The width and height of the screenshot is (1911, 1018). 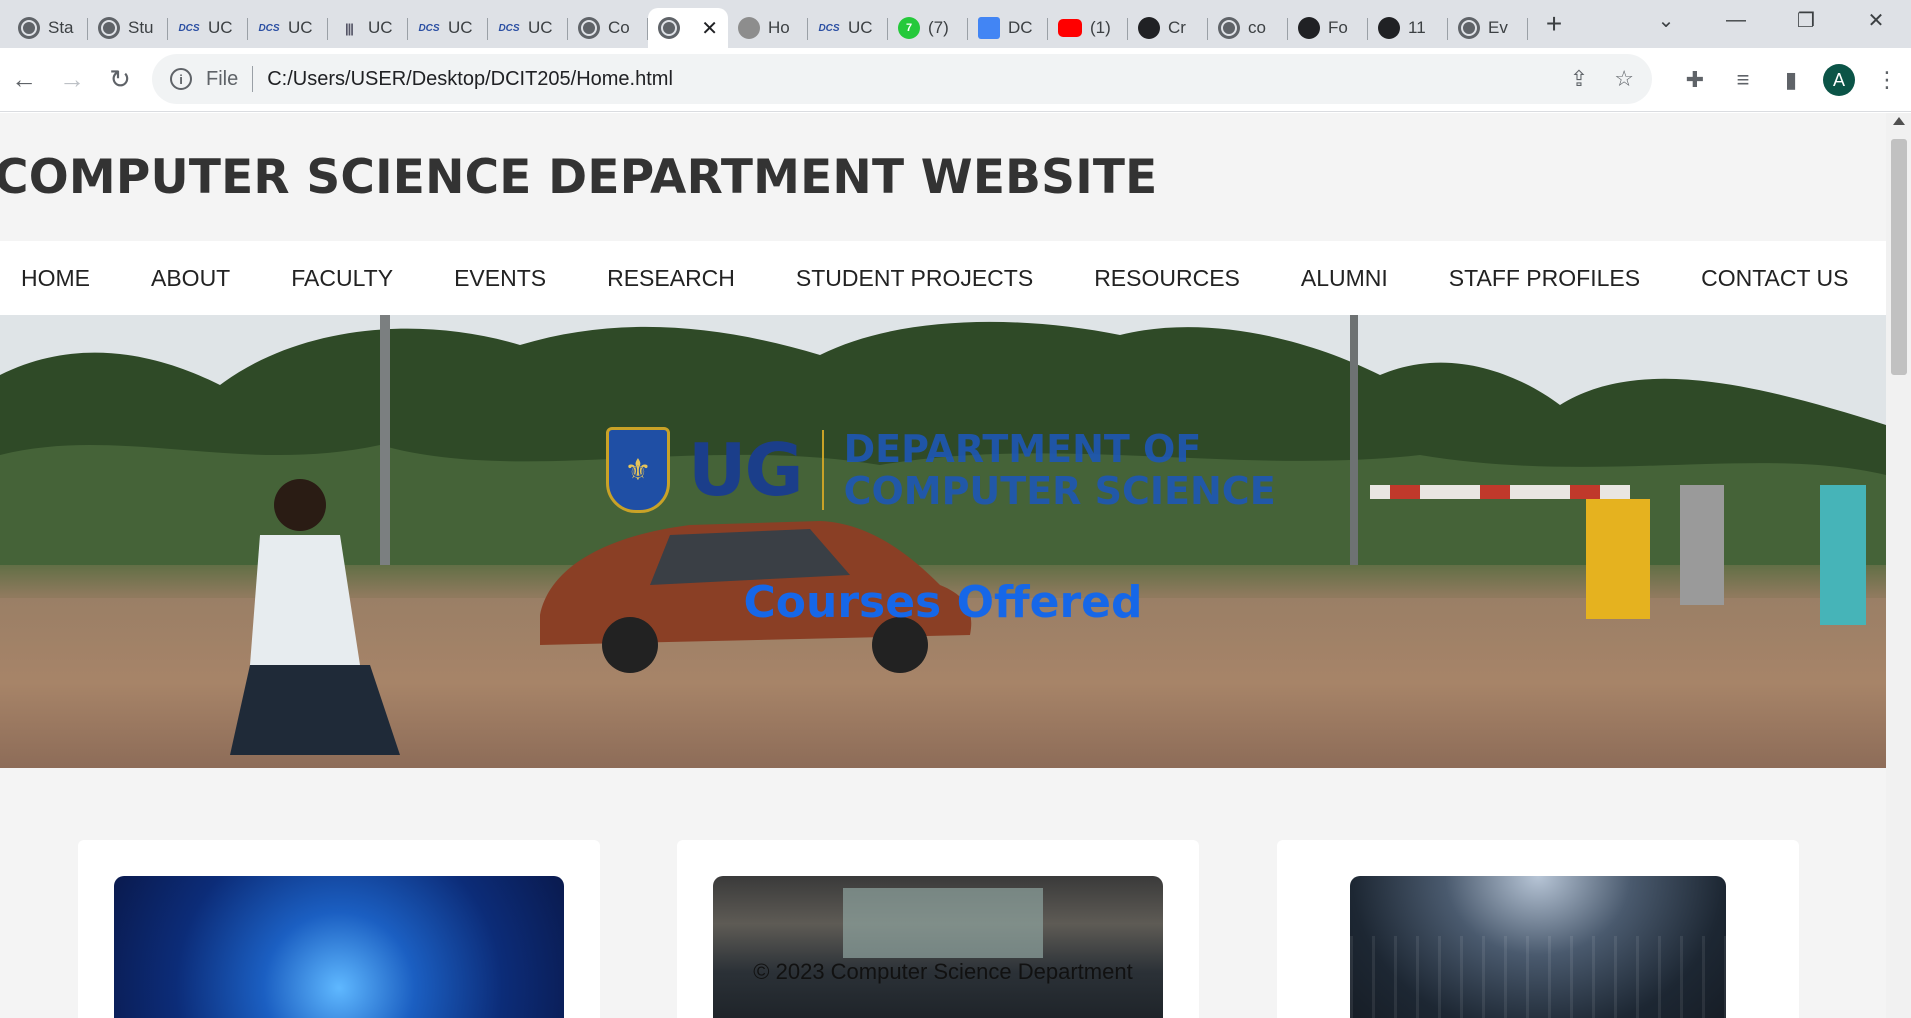 I want to click on browser-tab: Stu, so click(x=128, y=28).